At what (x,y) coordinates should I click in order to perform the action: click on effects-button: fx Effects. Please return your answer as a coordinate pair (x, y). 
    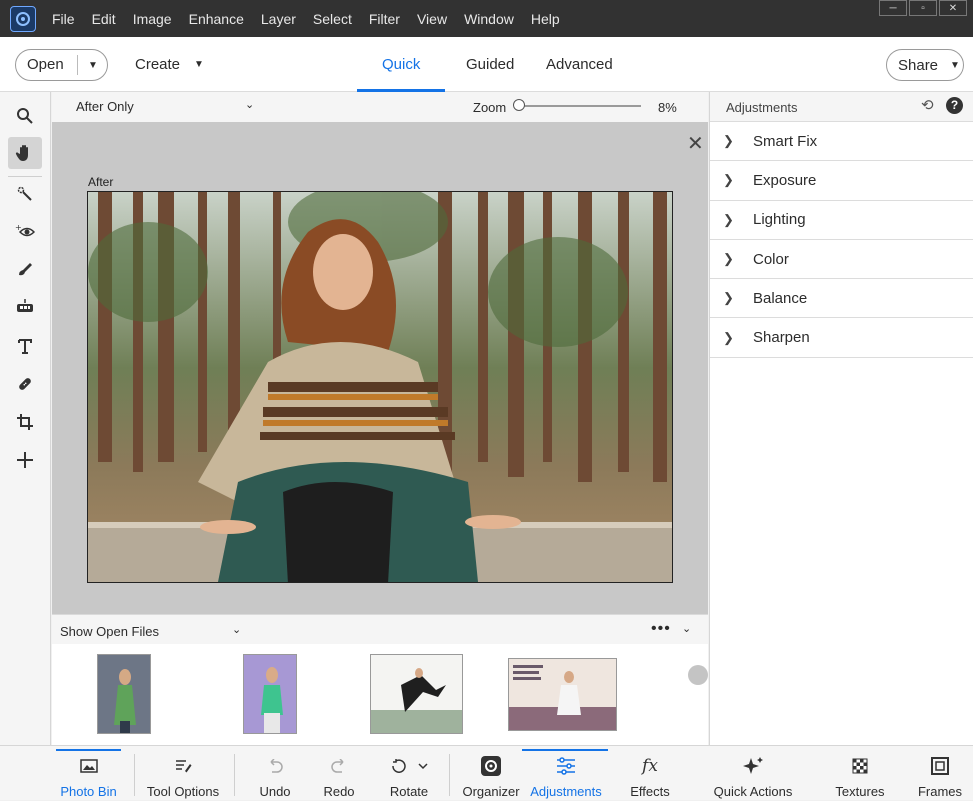
    Looking at the image, I should click on (650, 773).